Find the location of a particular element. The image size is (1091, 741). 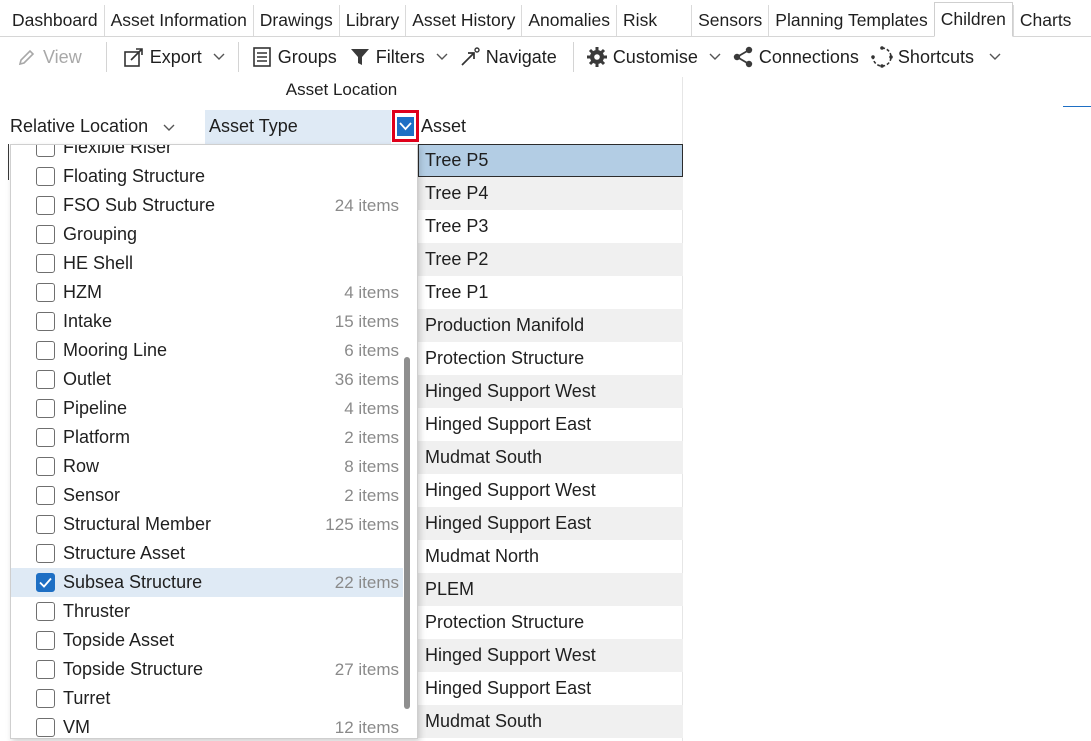

checkbox-checked is located at coordinates (45, 582).